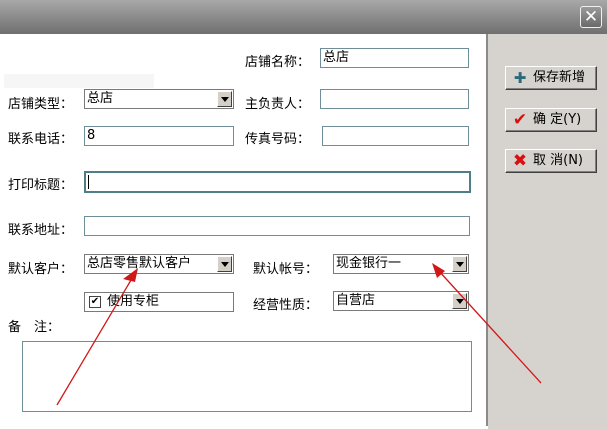 The width and height of the screenshot is (607, 429). Describe the element at coordinates (95, 340) in the screenshot. I see `annotation-arrow-customer` at that location.